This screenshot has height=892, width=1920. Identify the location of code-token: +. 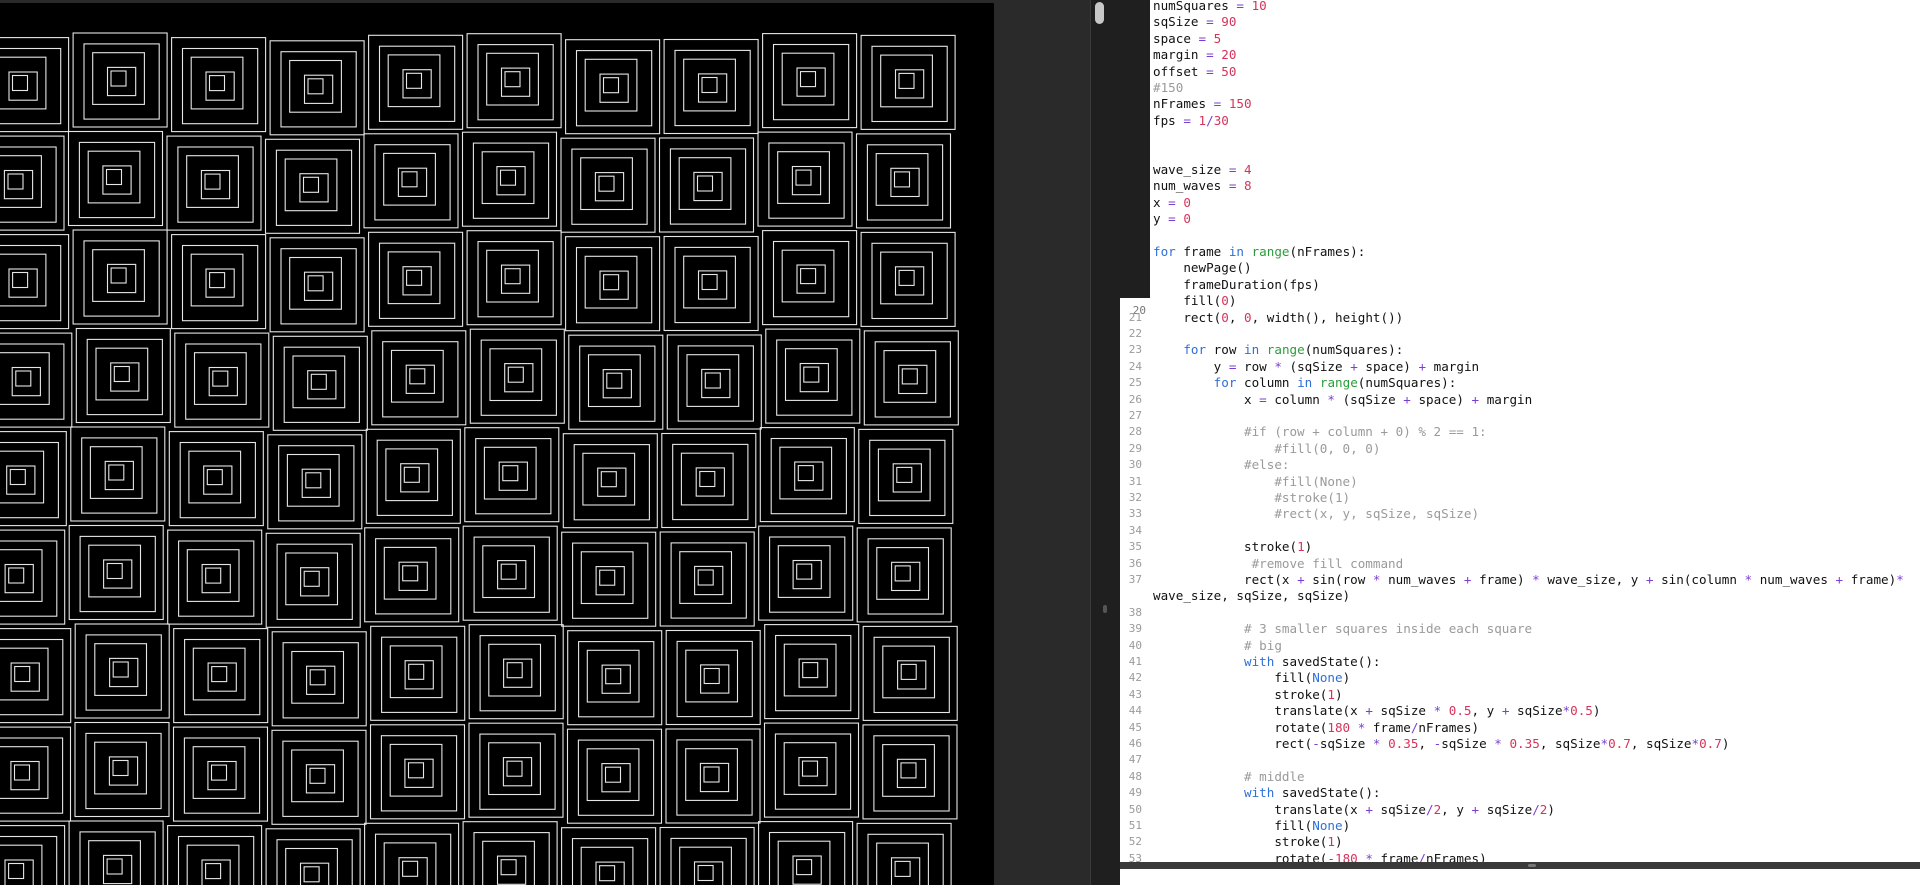
(1649, 579).